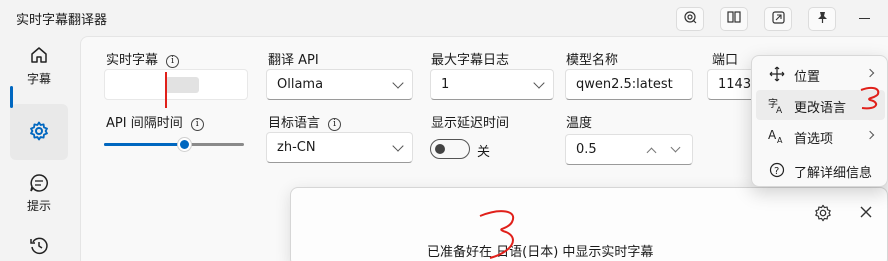 This screenshot has width=888, height=261. I want to click on api-interval-slider, so click(174, 144).